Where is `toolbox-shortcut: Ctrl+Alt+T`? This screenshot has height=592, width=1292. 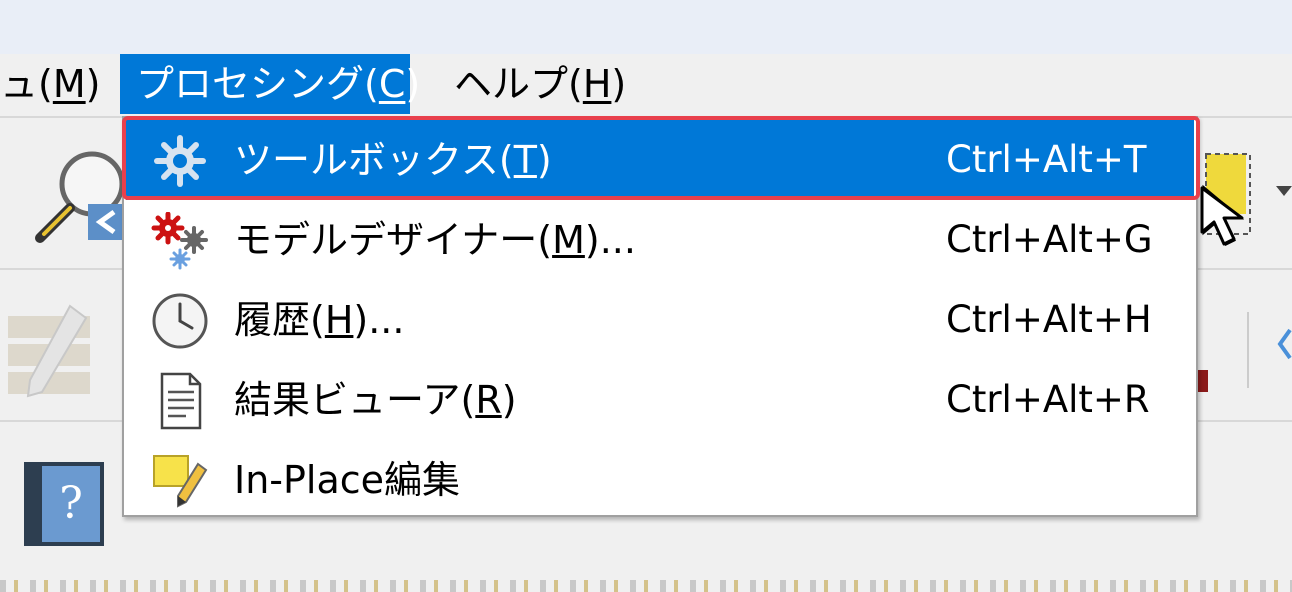
toolbox-shortcut: Ctrl+Alt+T is located at coordinates (1046, 159).